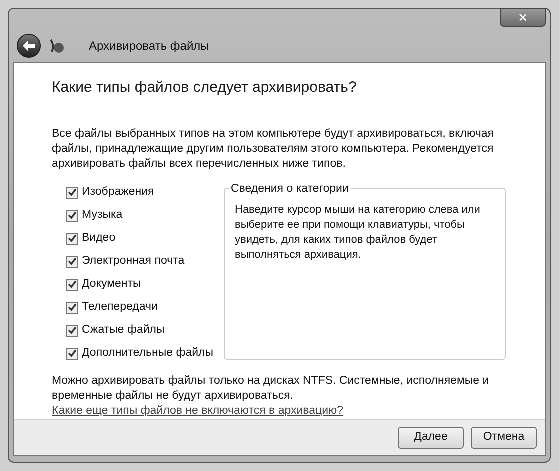  I want to click on category-checkbox: Музыка, so click(145, 215).